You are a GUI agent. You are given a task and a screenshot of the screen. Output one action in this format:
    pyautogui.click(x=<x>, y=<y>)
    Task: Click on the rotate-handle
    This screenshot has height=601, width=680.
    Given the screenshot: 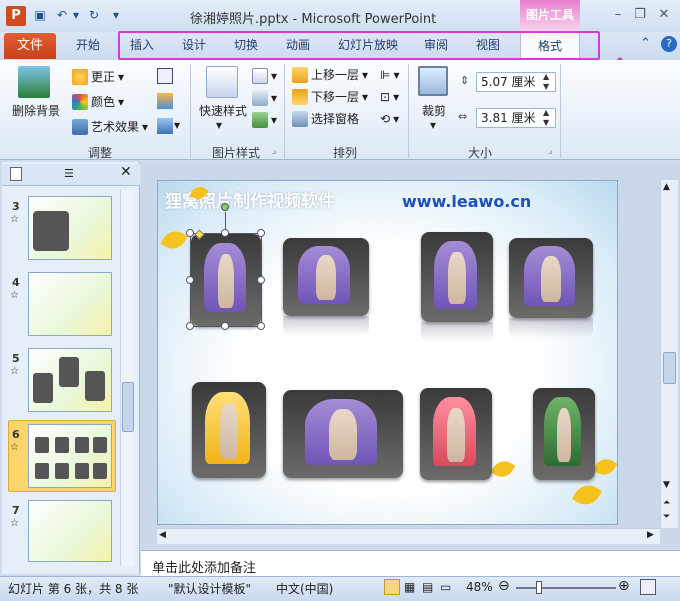 What is the action you would take?
    pyautogui.click(x=225, y=207)
    